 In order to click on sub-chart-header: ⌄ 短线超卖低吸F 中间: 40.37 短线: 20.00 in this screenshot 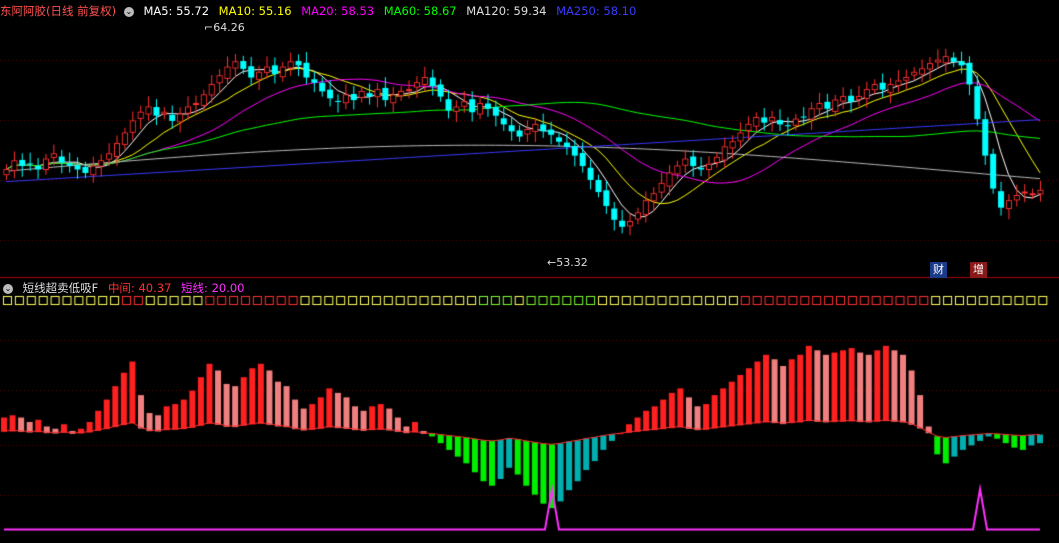, I will do `click(125, 288)`.